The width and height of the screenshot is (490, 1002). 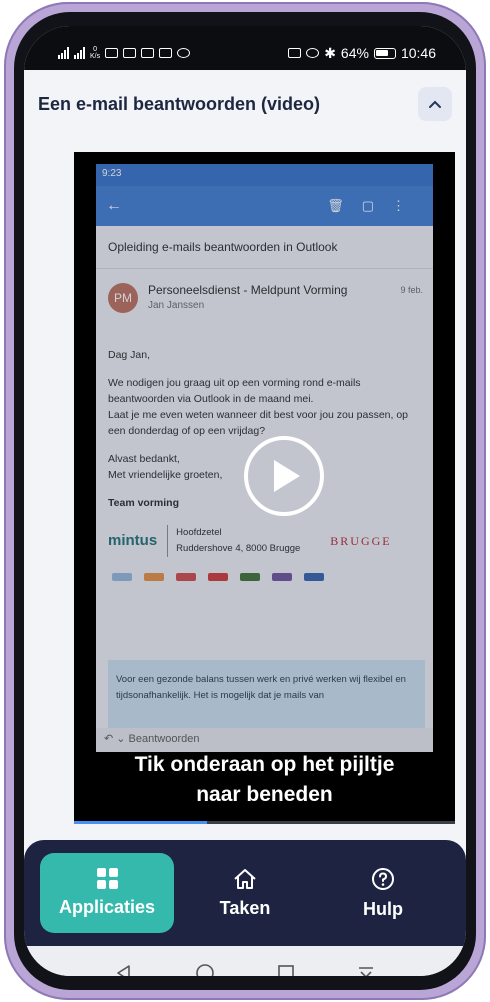 What do you see at coordinates (295, 53) in the screenshot?
I see `nfc-icon` at bounding box center [295, 53].